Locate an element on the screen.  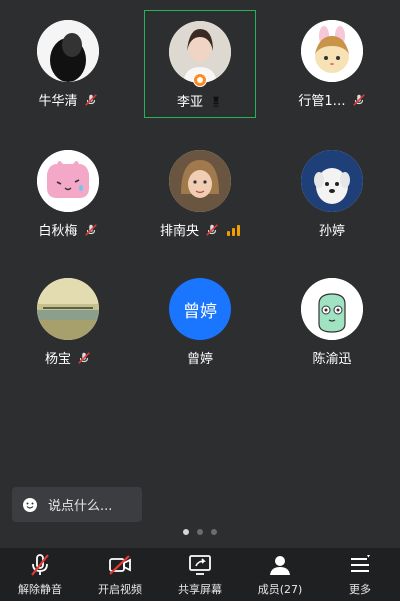
participant-name-row: 杨宝 is located at coordinates (68, 357).